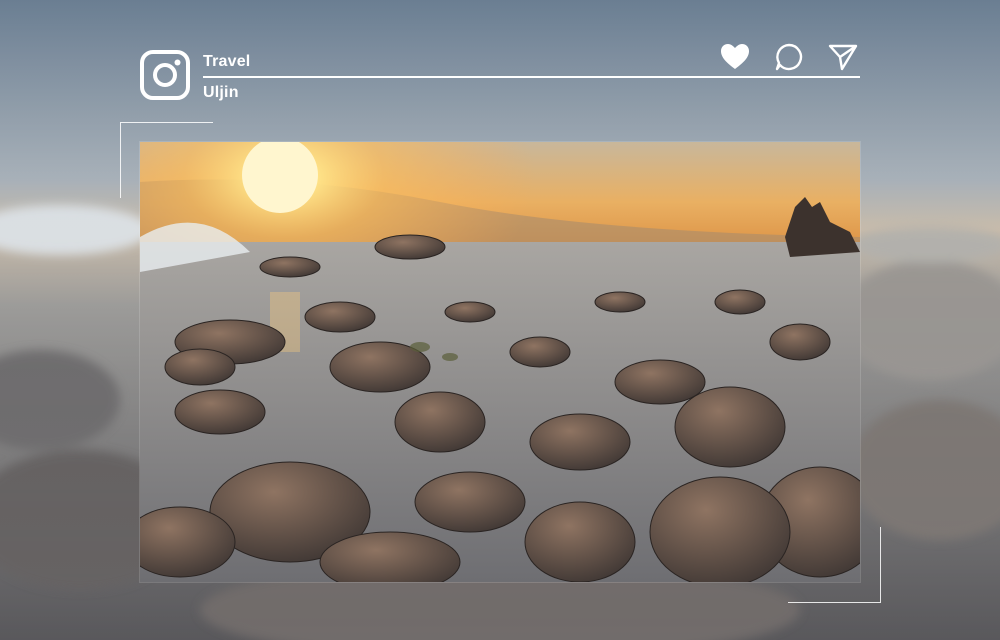 This screenshot has height=640, width=1000. I want to click on send-icon, so click(843, 57).